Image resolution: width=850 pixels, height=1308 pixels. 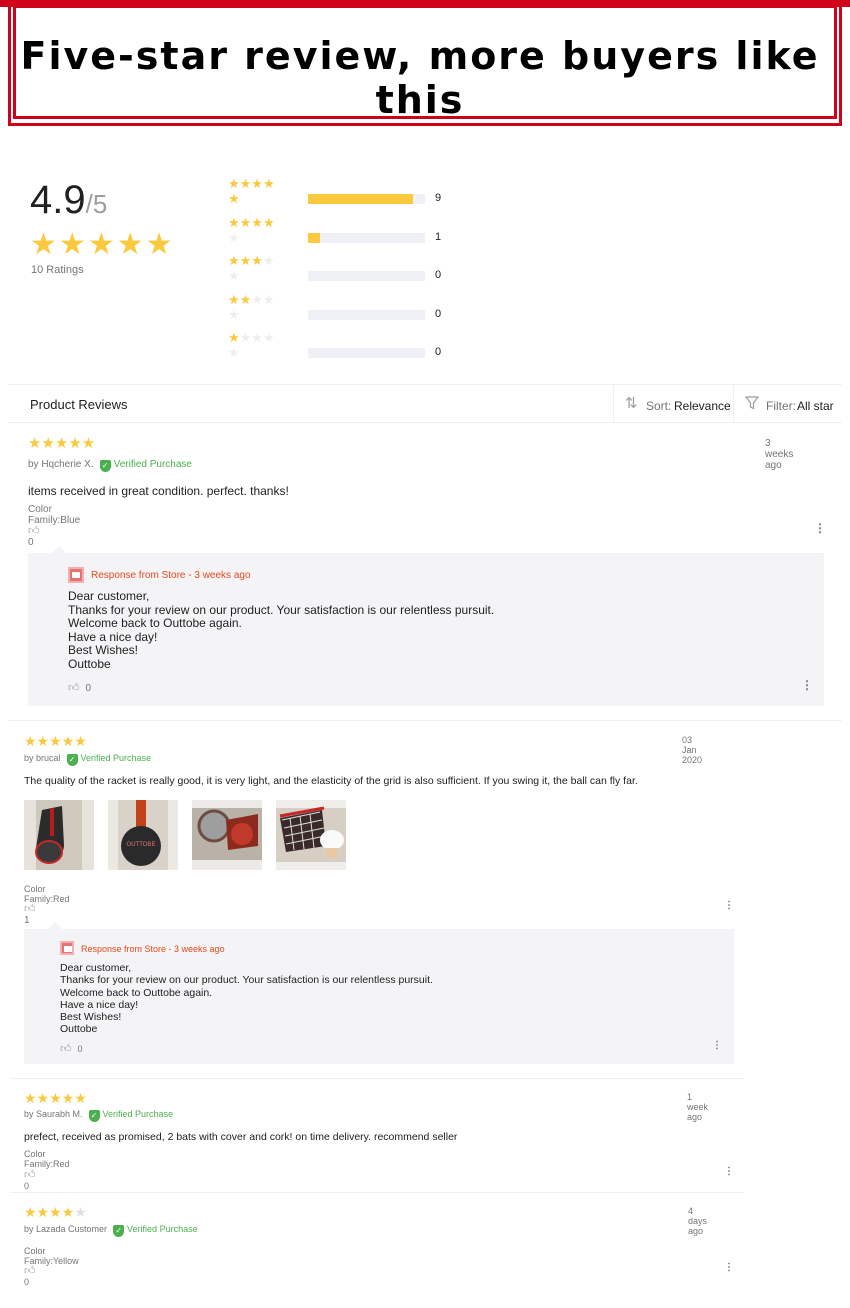 I want to click on average-rating: 4.9/5, so click(x=68, y=200).